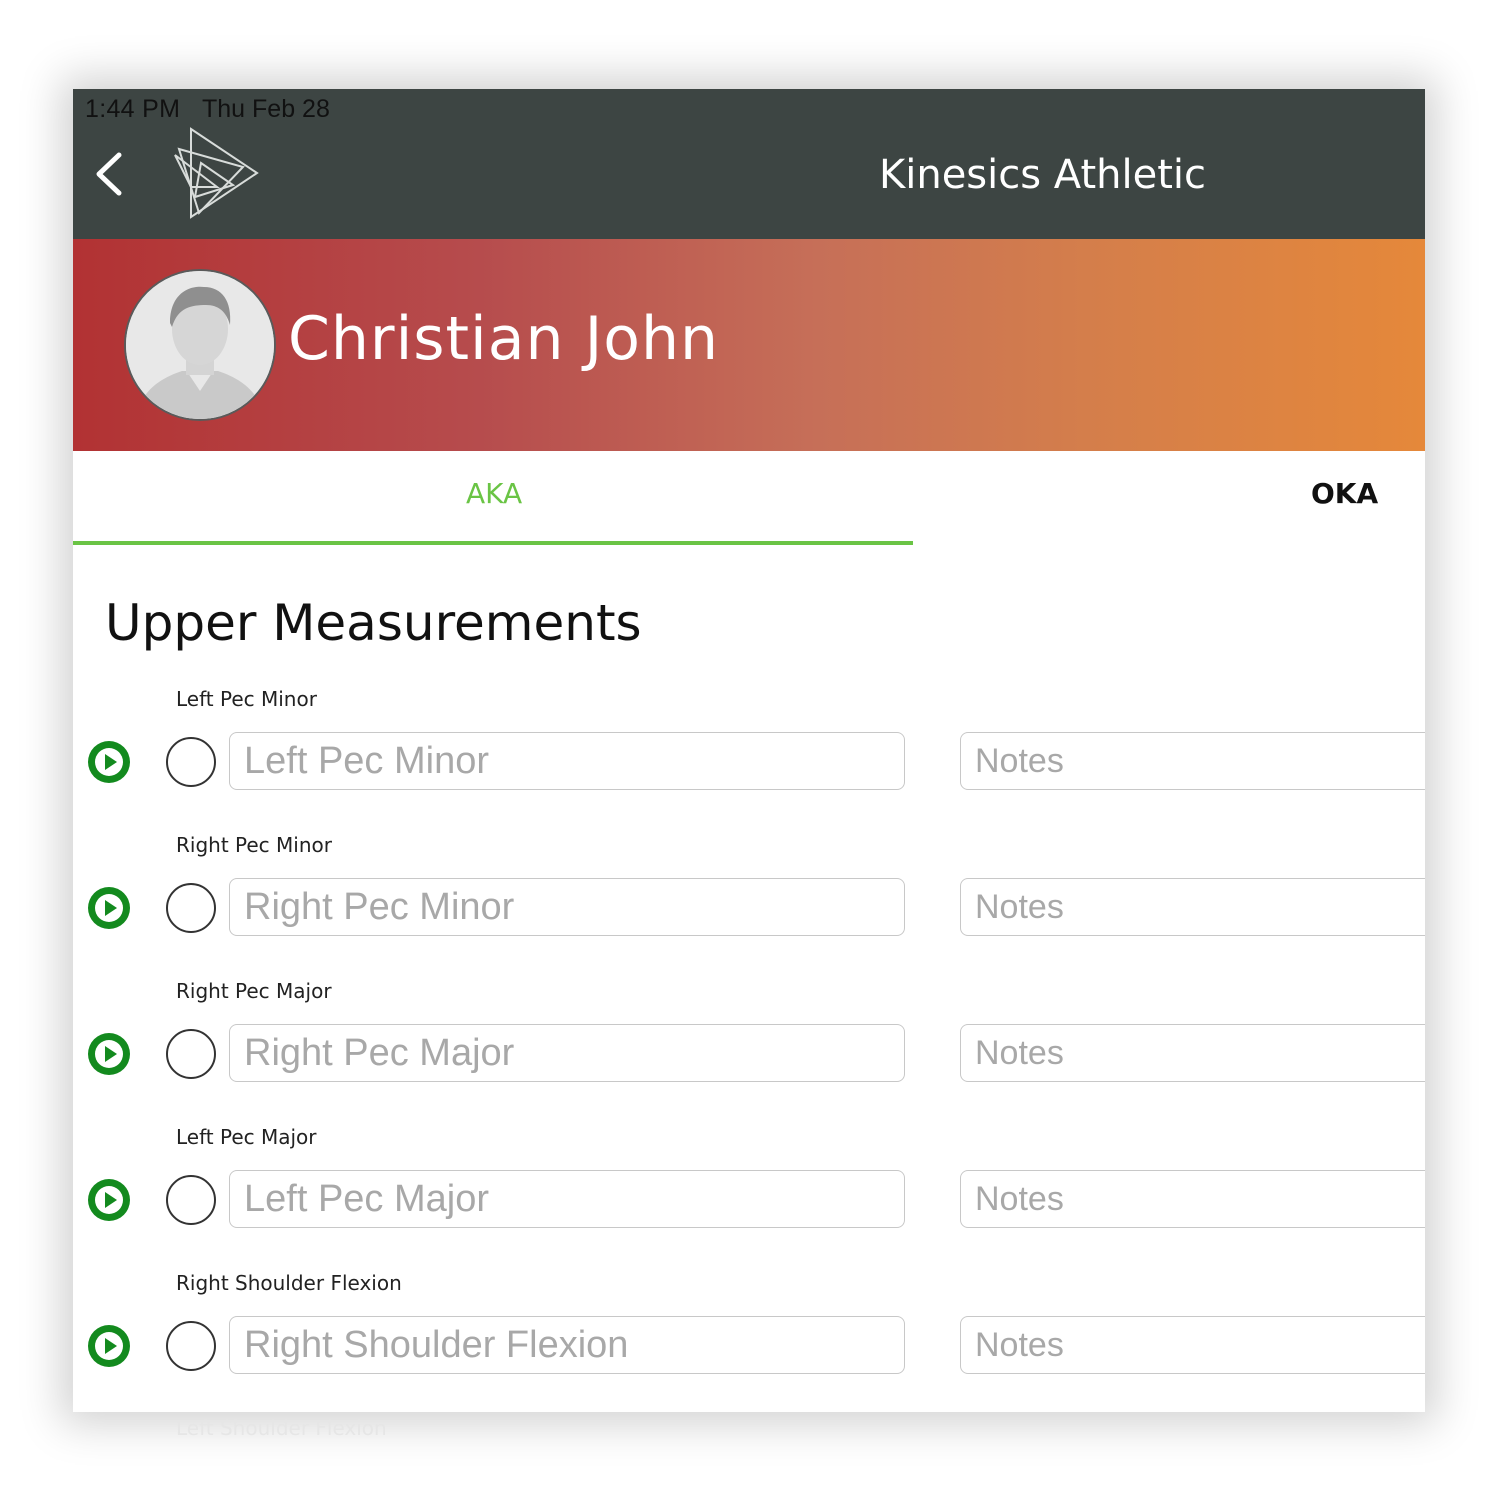  I want to click on measurement-label: Left Pec Major, so click(246, 1137).